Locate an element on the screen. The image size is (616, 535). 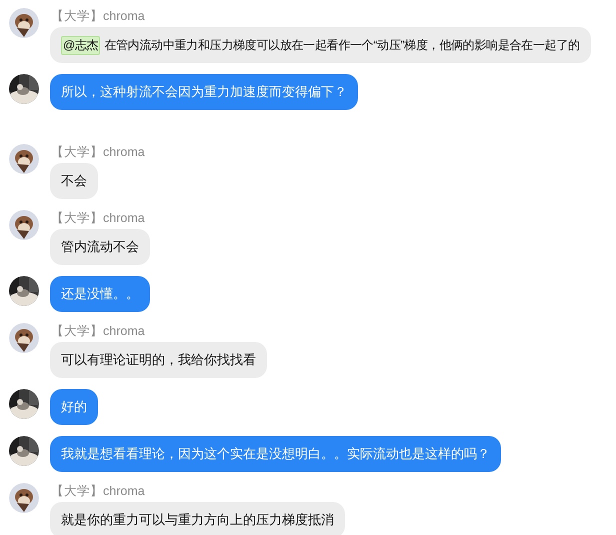
message-text: 不会 is located at coordinates (74, 181).